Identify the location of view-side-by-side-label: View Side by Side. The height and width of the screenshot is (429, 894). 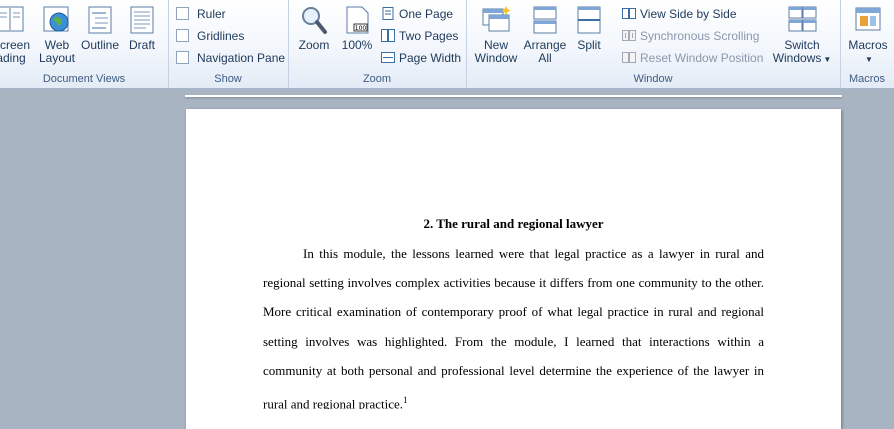
(688, 14).